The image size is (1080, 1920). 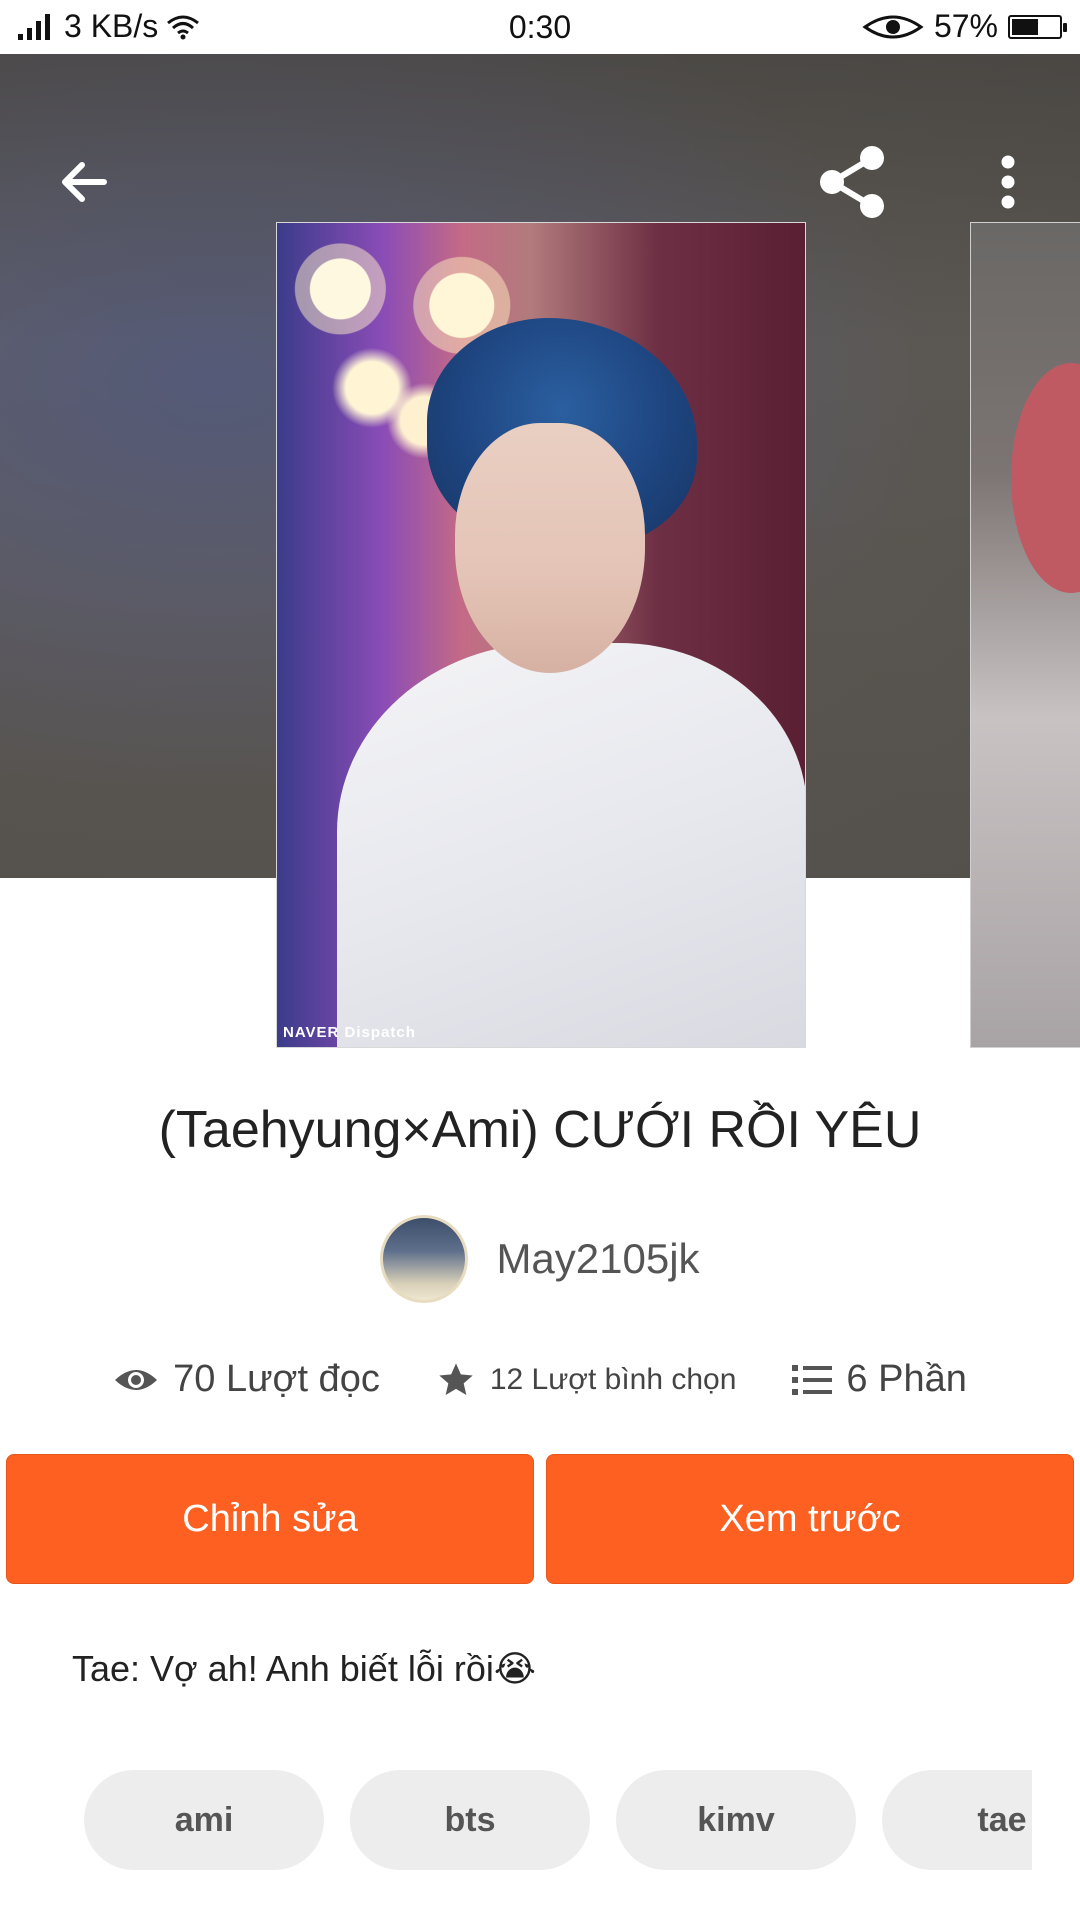 I want to click on story-stats: 70 Lượt đọc 12 Lượt bình chọn 6 Phần, so click(x=540, y=1379).